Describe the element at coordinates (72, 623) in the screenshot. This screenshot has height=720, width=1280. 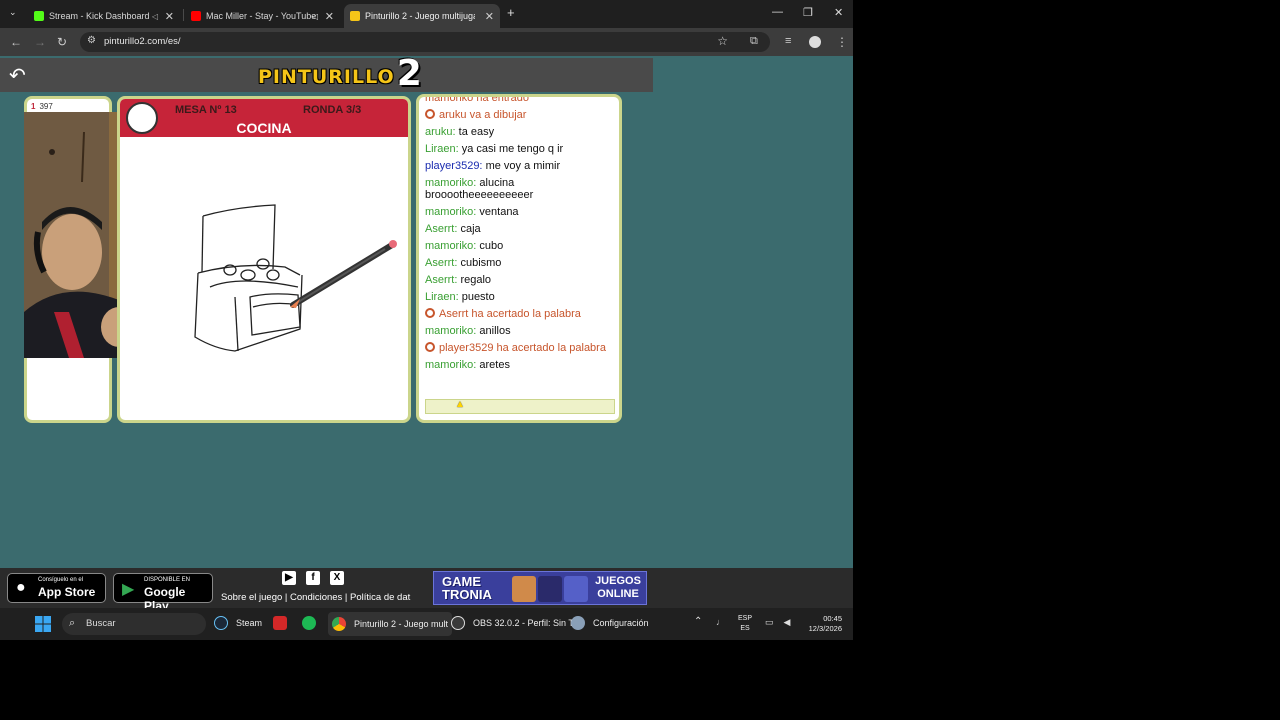
I see `search-icon: ⌕` at that location.